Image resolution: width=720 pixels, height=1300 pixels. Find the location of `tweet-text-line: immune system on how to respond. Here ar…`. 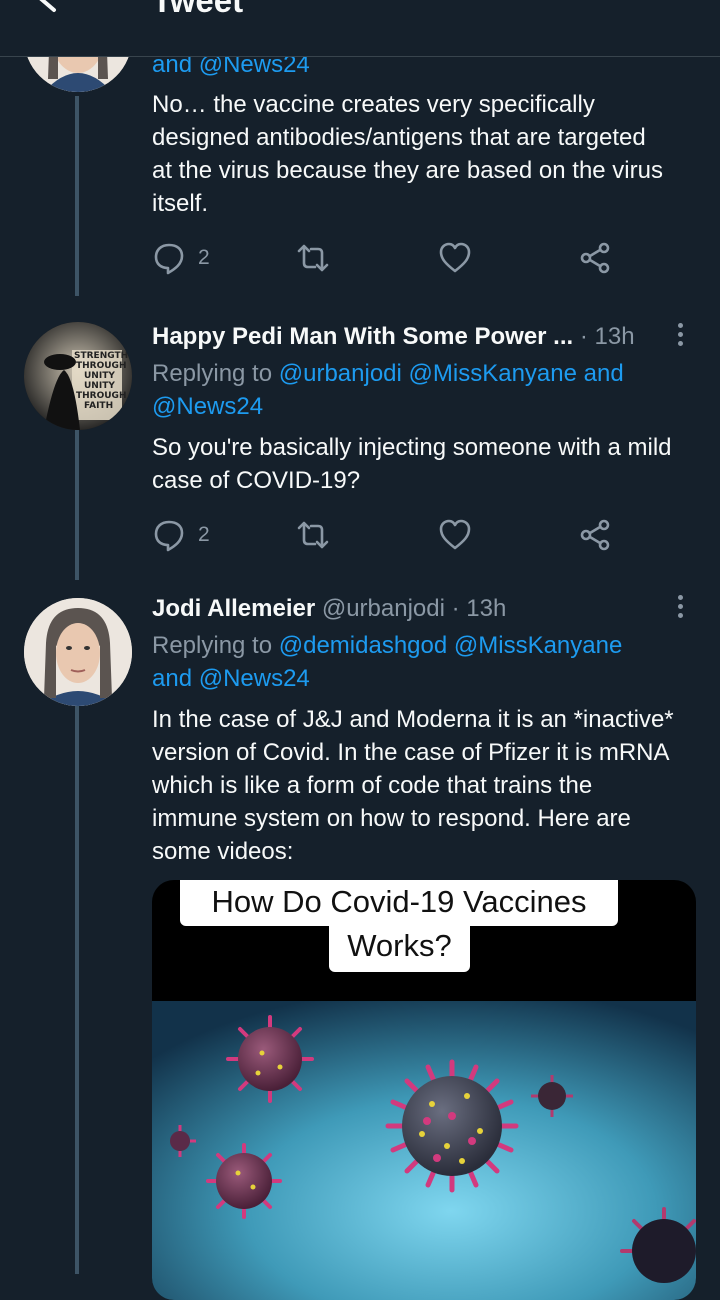

tweet-text-line: immune system on how to respond. Here ar… is located at coordinates (391, 818).